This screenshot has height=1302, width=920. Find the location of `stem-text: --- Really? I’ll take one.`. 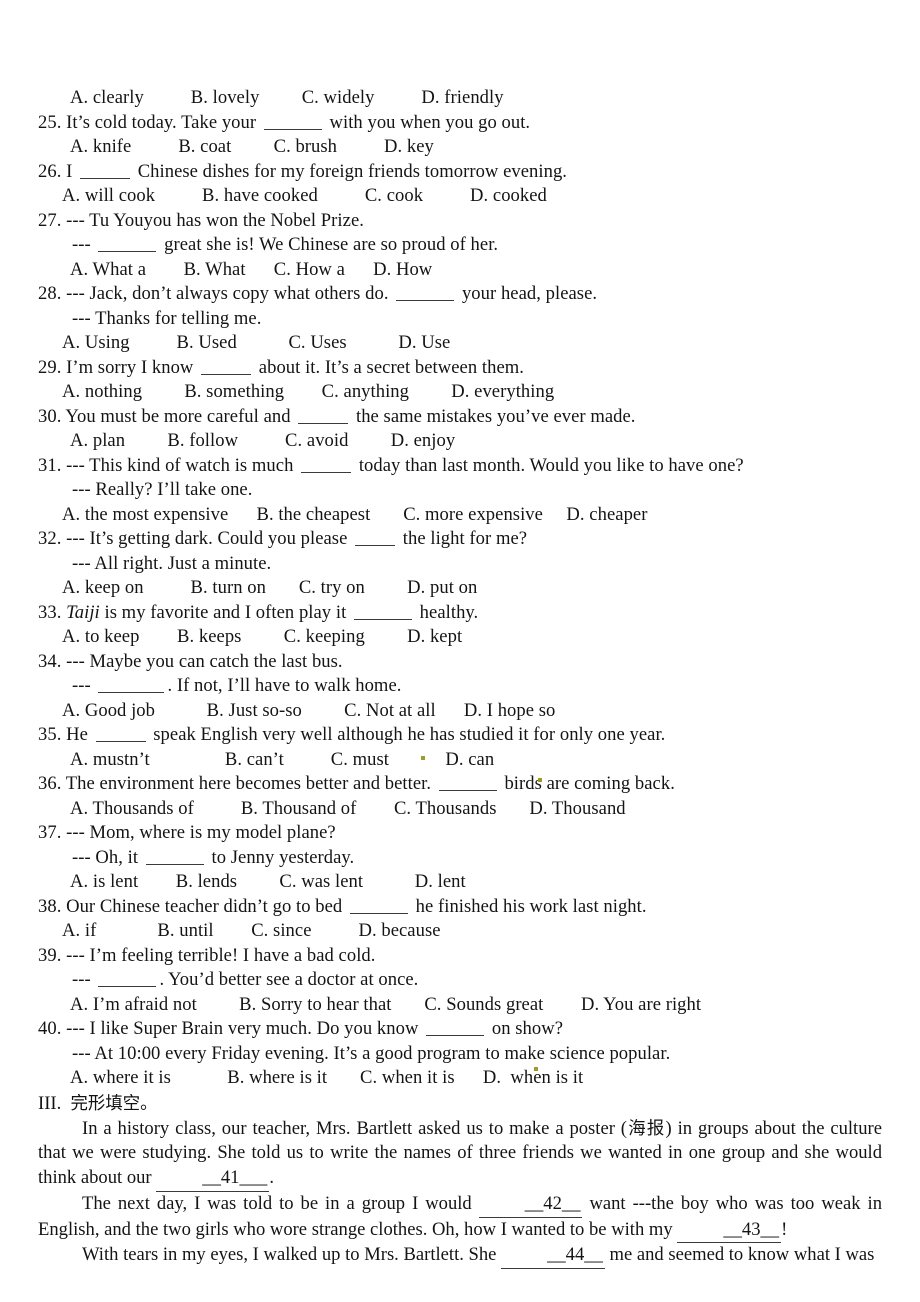

stem-text: --- Really? I’ll take one. is located at coordinates (162, 489).